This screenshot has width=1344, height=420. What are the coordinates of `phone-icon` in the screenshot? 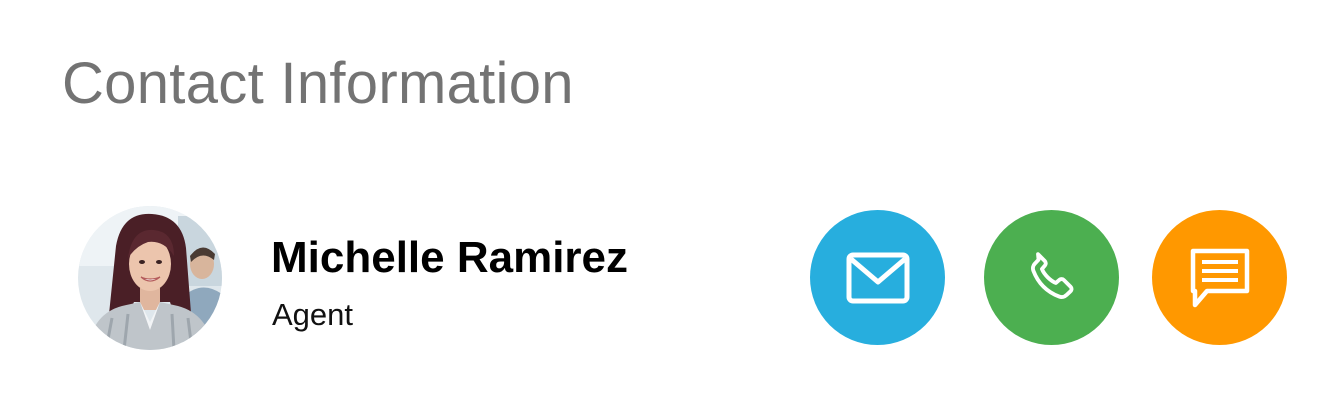 It's located at (1051, 275).